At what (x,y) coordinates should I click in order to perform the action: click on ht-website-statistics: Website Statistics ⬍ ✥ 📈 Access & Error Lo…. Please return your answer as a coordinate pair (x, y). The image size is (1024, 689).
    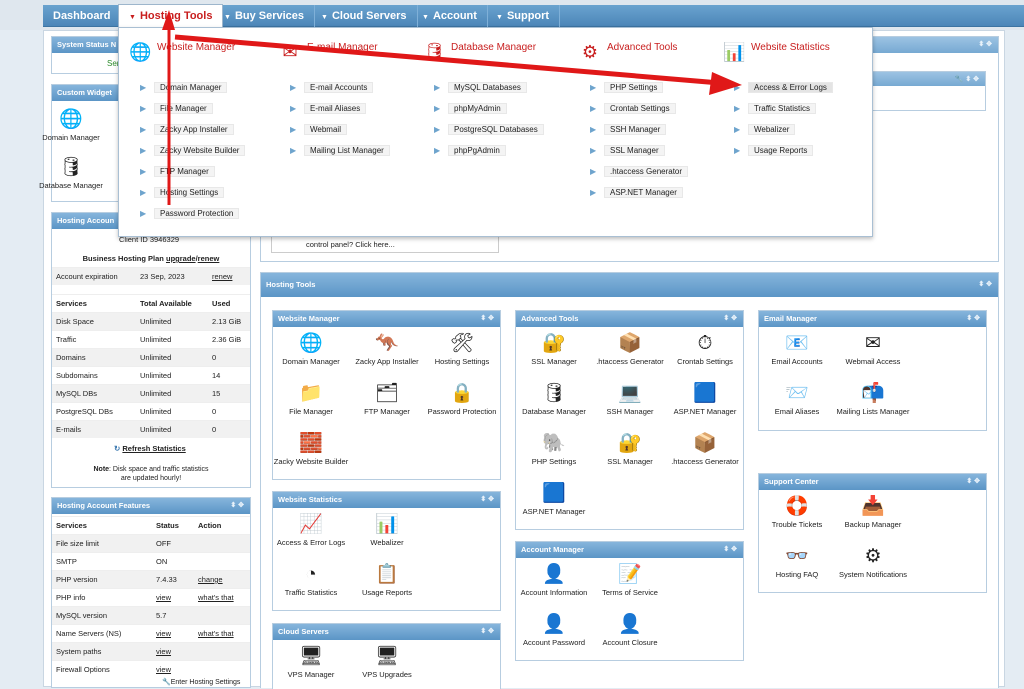
    Looking at the image, I should click on (386, 551).